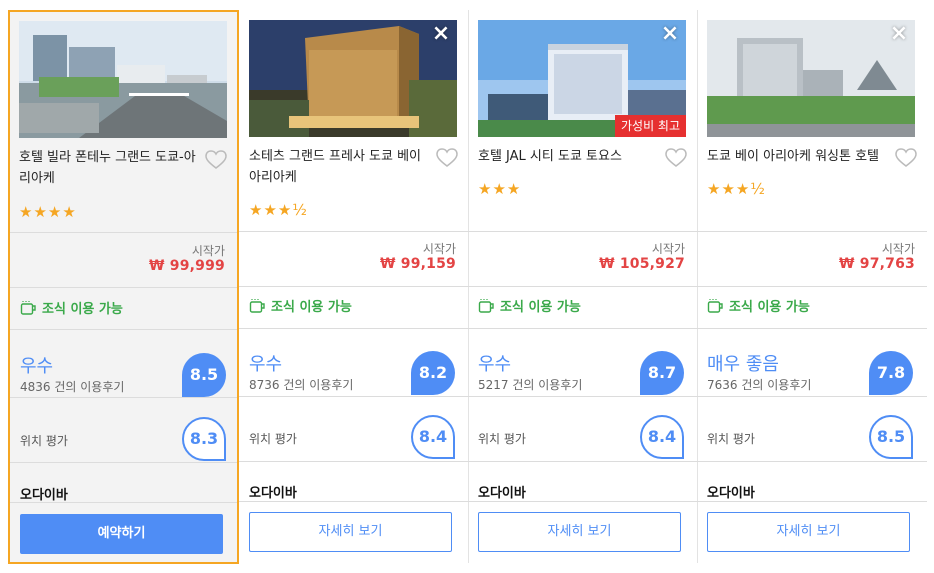 The image size is (934, 573). Describe the element at coordinates (530, 384) in the screenshot. I see `review-count: 5217 건의 이용후기` at that location.